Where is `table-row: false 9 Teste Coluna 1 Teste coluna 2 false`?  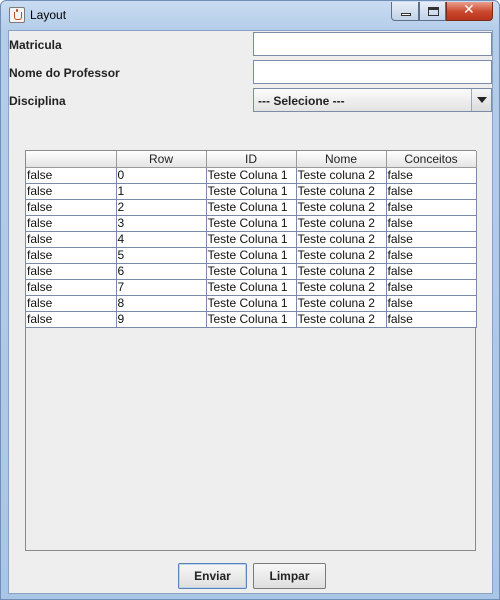 table-row: false 9 Teste Coluna 1 Teste coluna 2 false is located at coordinates (251, 319).